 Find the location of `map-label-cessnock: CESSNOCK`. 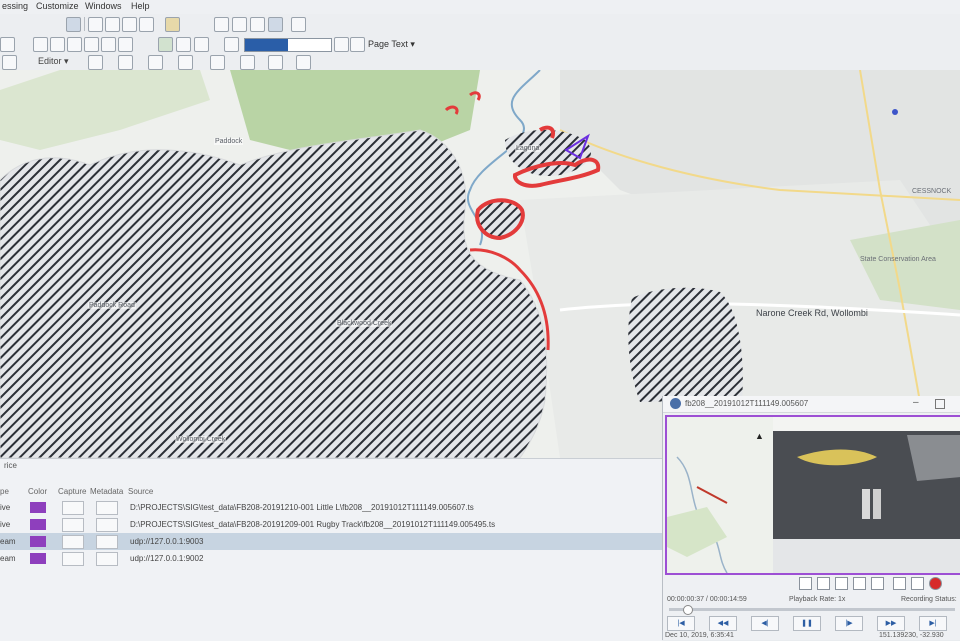

map-label-cessnock: CESSNOCK is located at coordinates (932, 191).